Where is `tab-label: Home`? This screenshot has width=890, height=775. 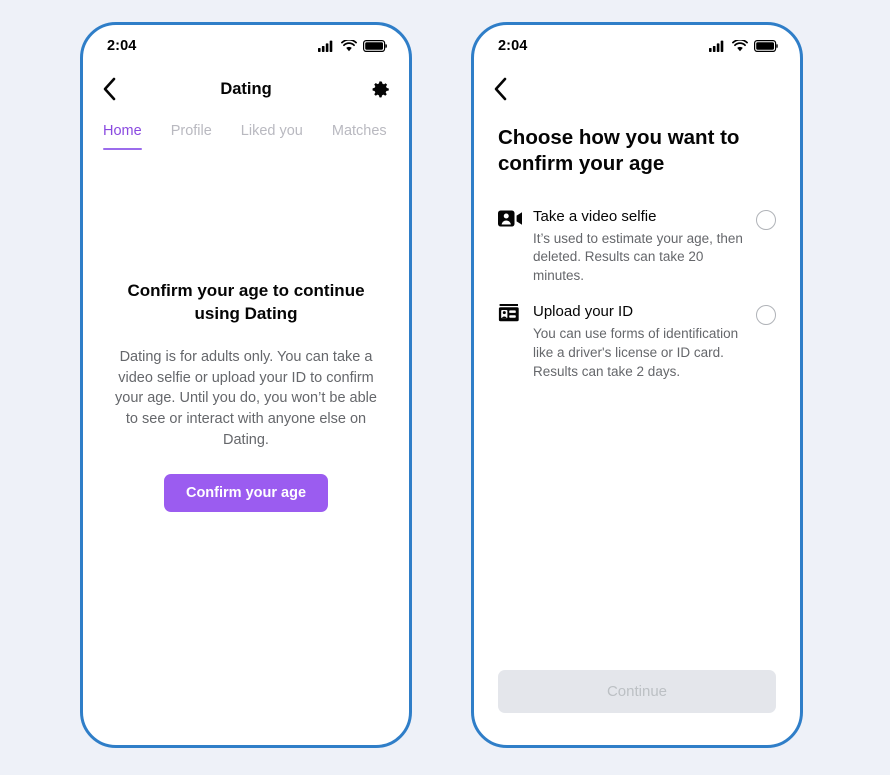
tab-label: Home is located at coordinates (122, 131).